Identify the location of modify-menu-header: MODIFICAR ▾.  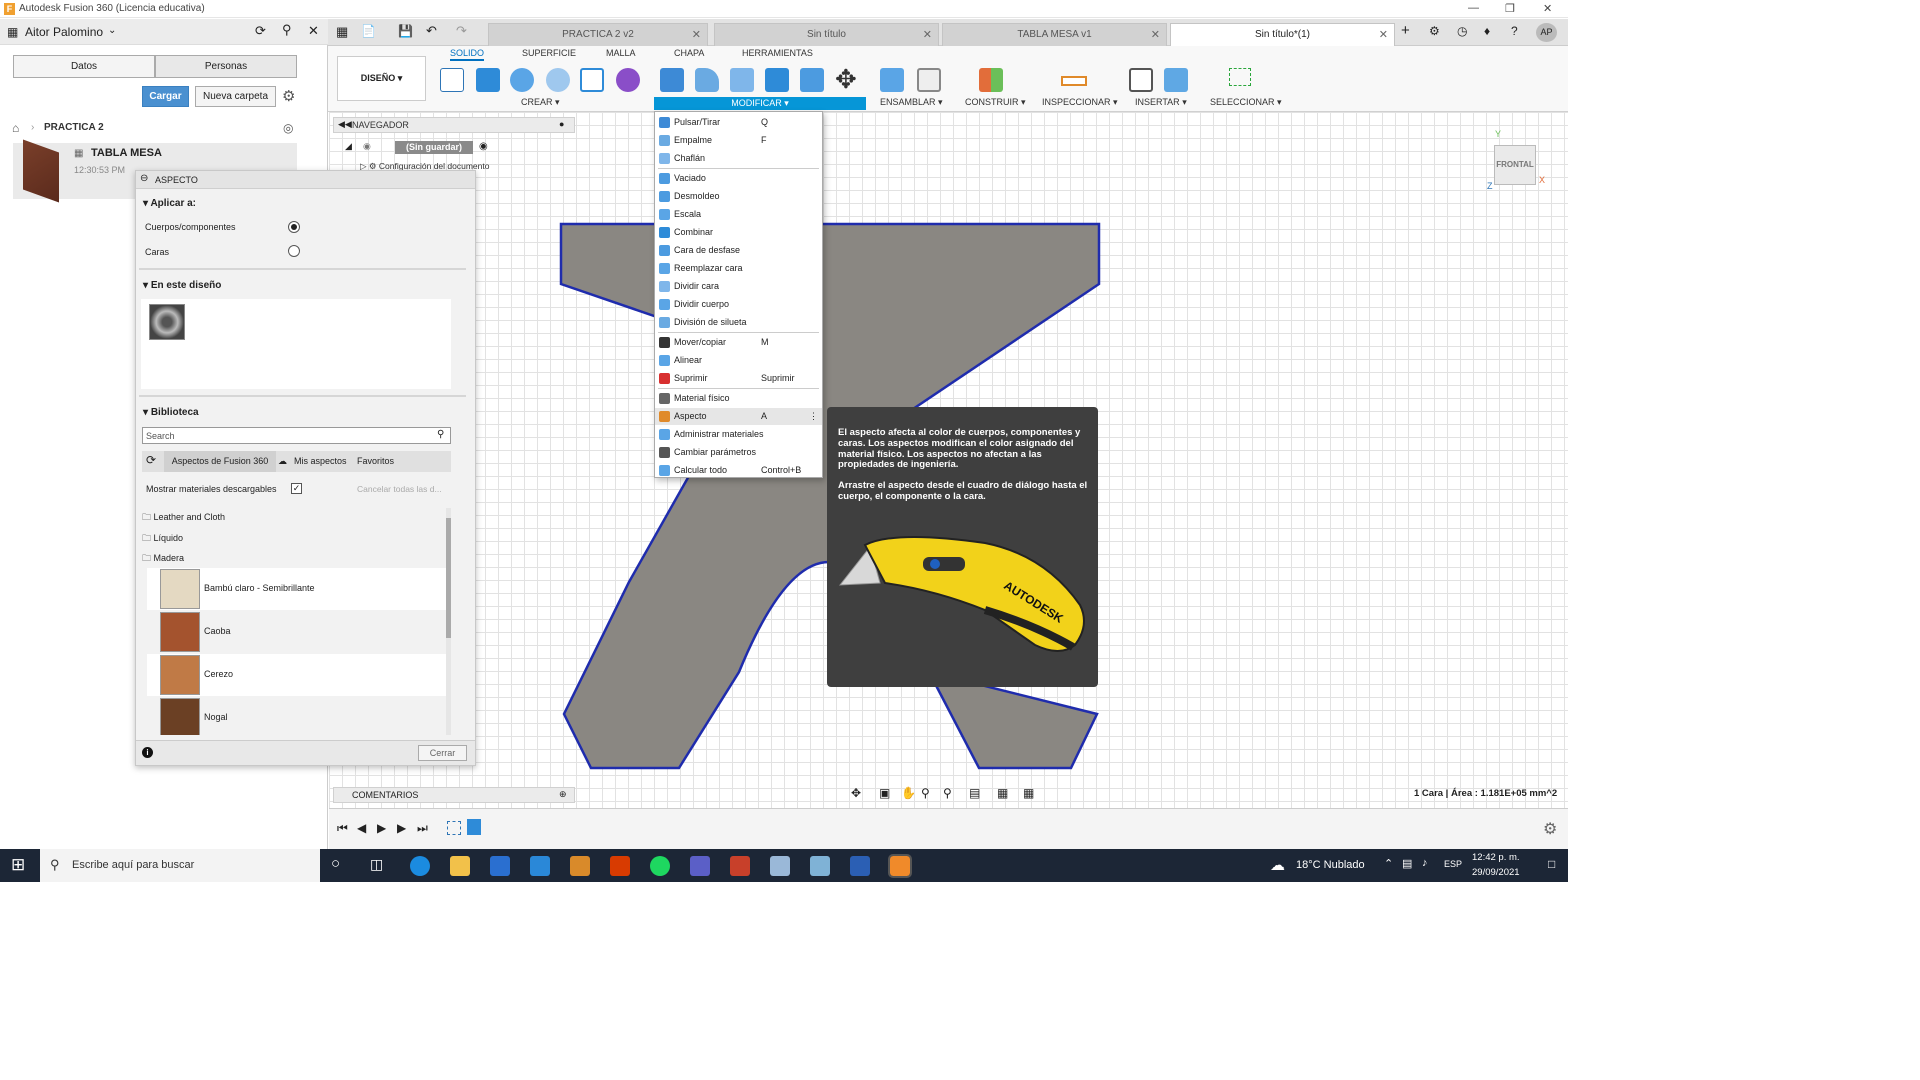
(760, 103).